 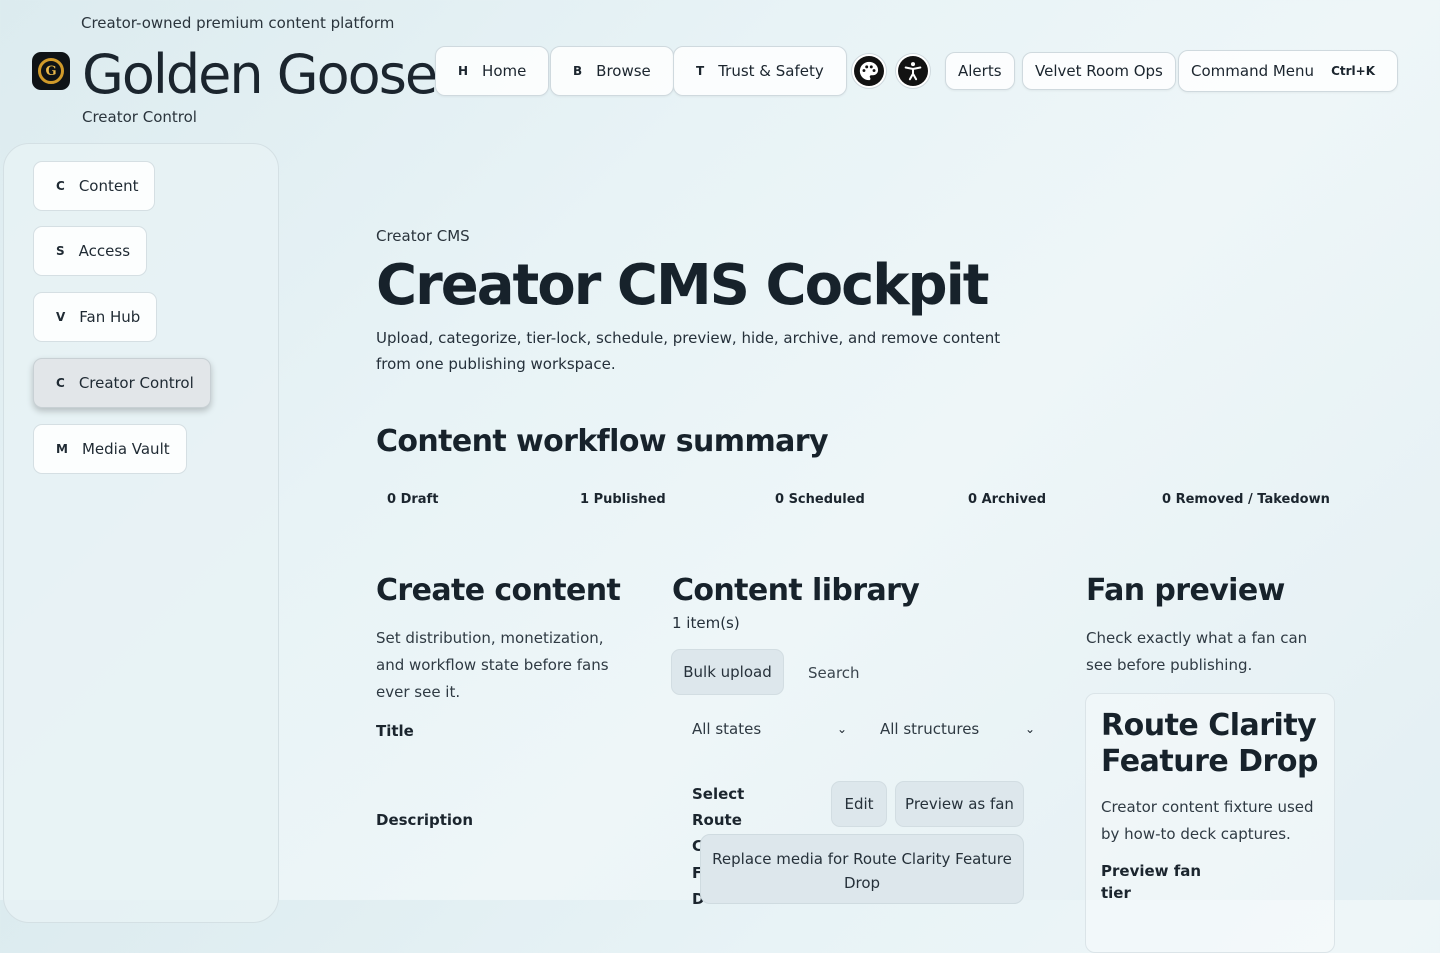 I want to click on sidebar-item-fan-hub: V Fan Hub, so click(x=95, y=317).